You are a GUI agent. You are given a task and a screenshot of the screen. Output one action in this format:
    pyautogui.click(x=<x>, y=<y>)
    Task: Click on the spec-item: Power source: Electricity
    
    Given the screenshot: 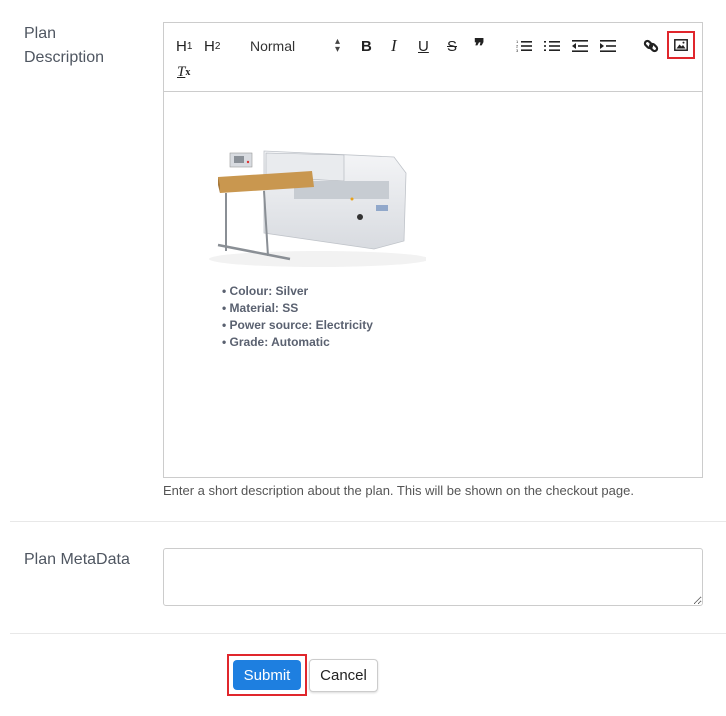 What is the action you would take?
    pyautogui.click(x=297, y=325)
    